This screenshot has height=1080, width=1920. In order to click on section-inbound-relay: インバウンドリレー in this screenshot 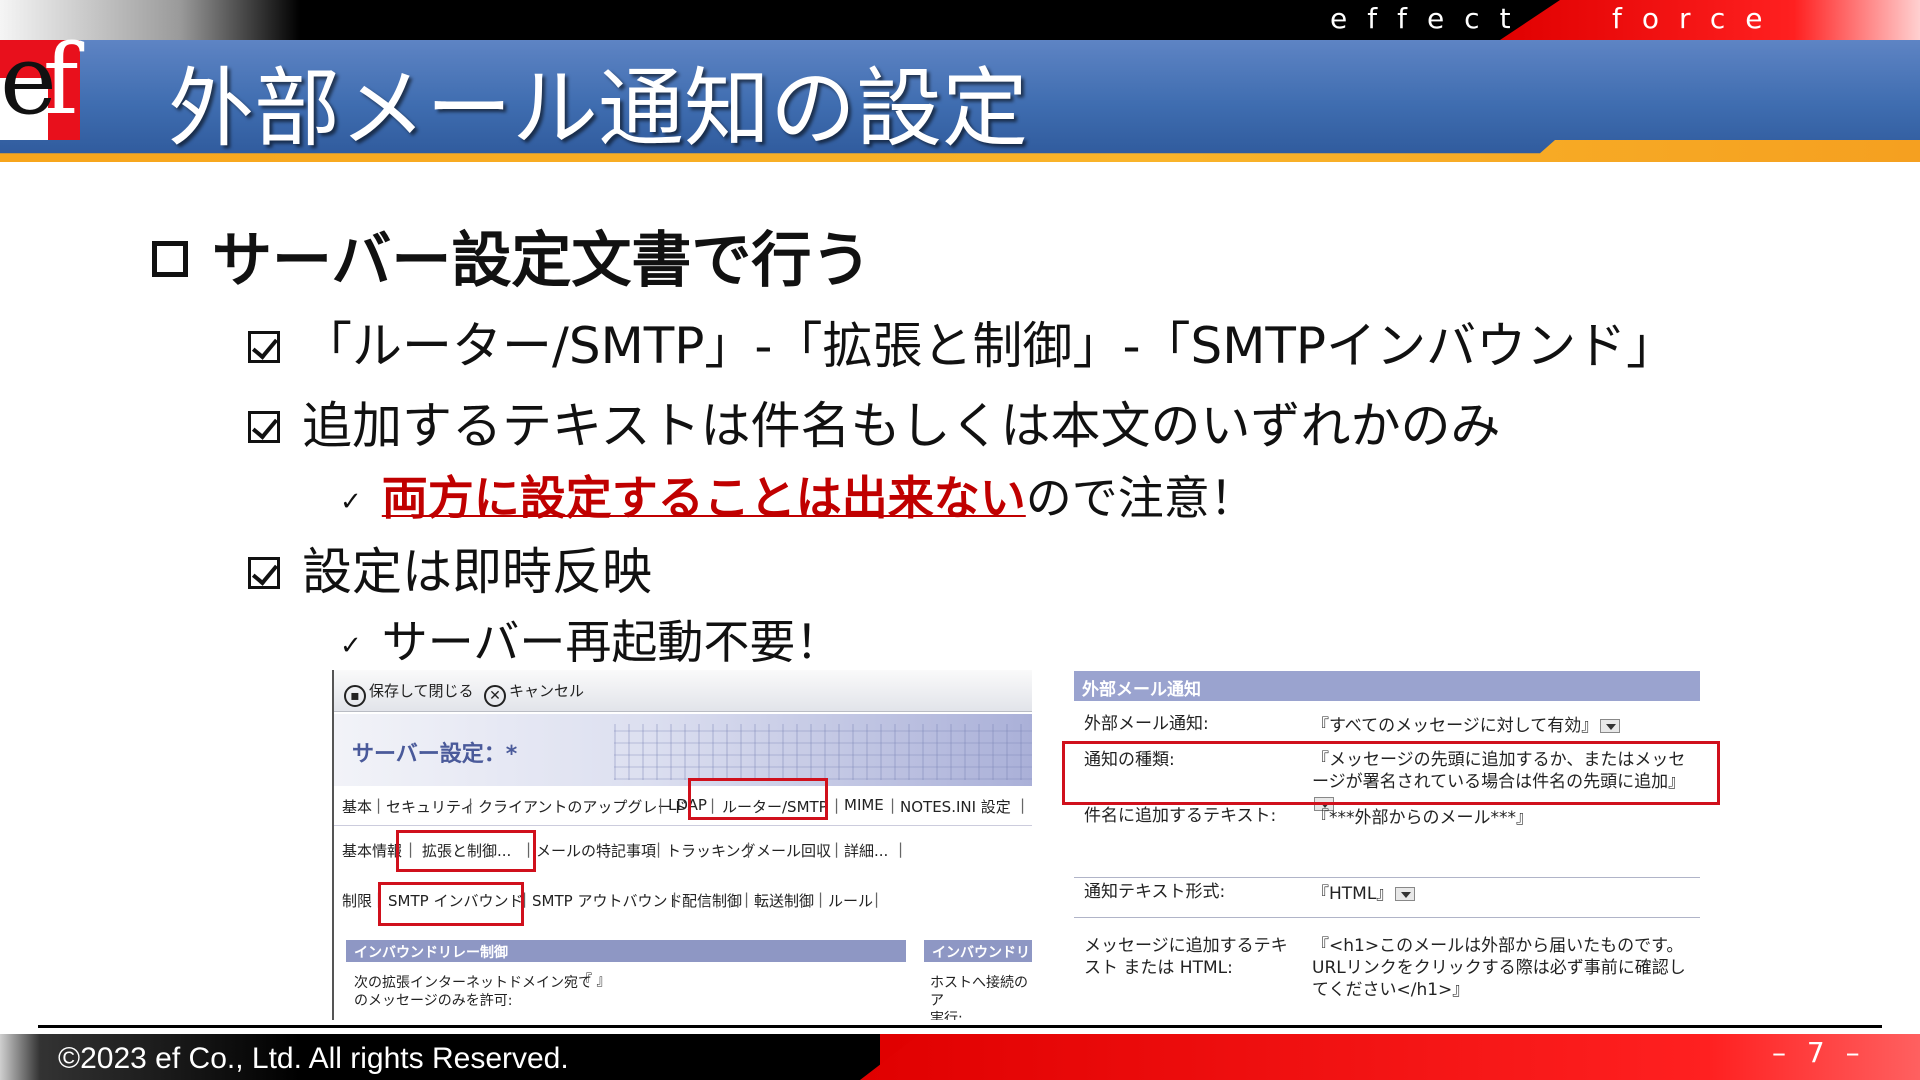, I will do `click(978, 960)`.